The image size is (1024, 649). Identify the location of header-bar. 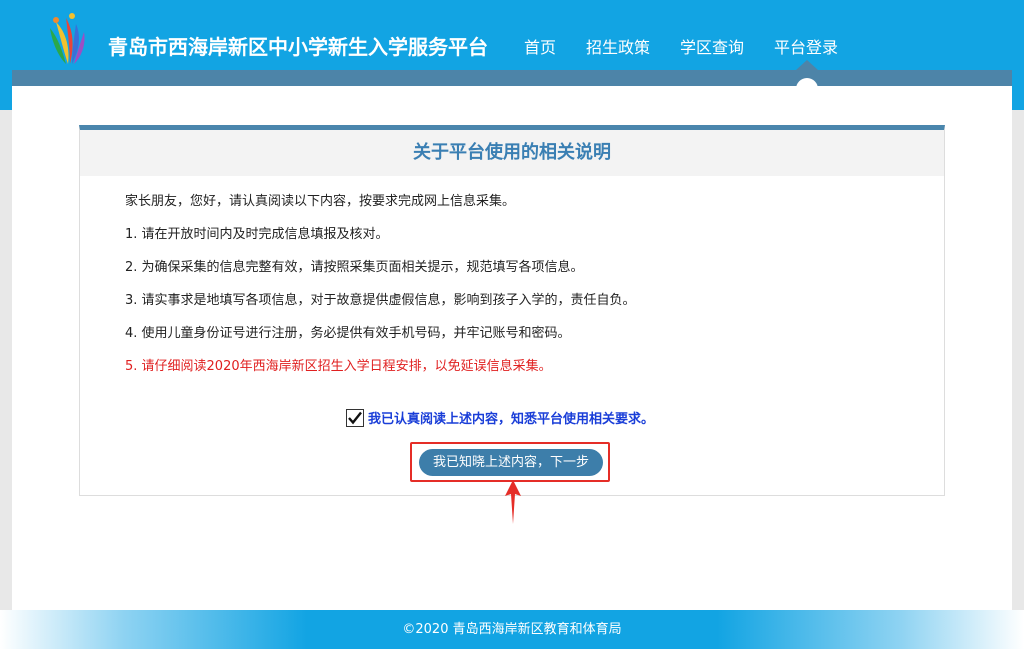
(512, 78).